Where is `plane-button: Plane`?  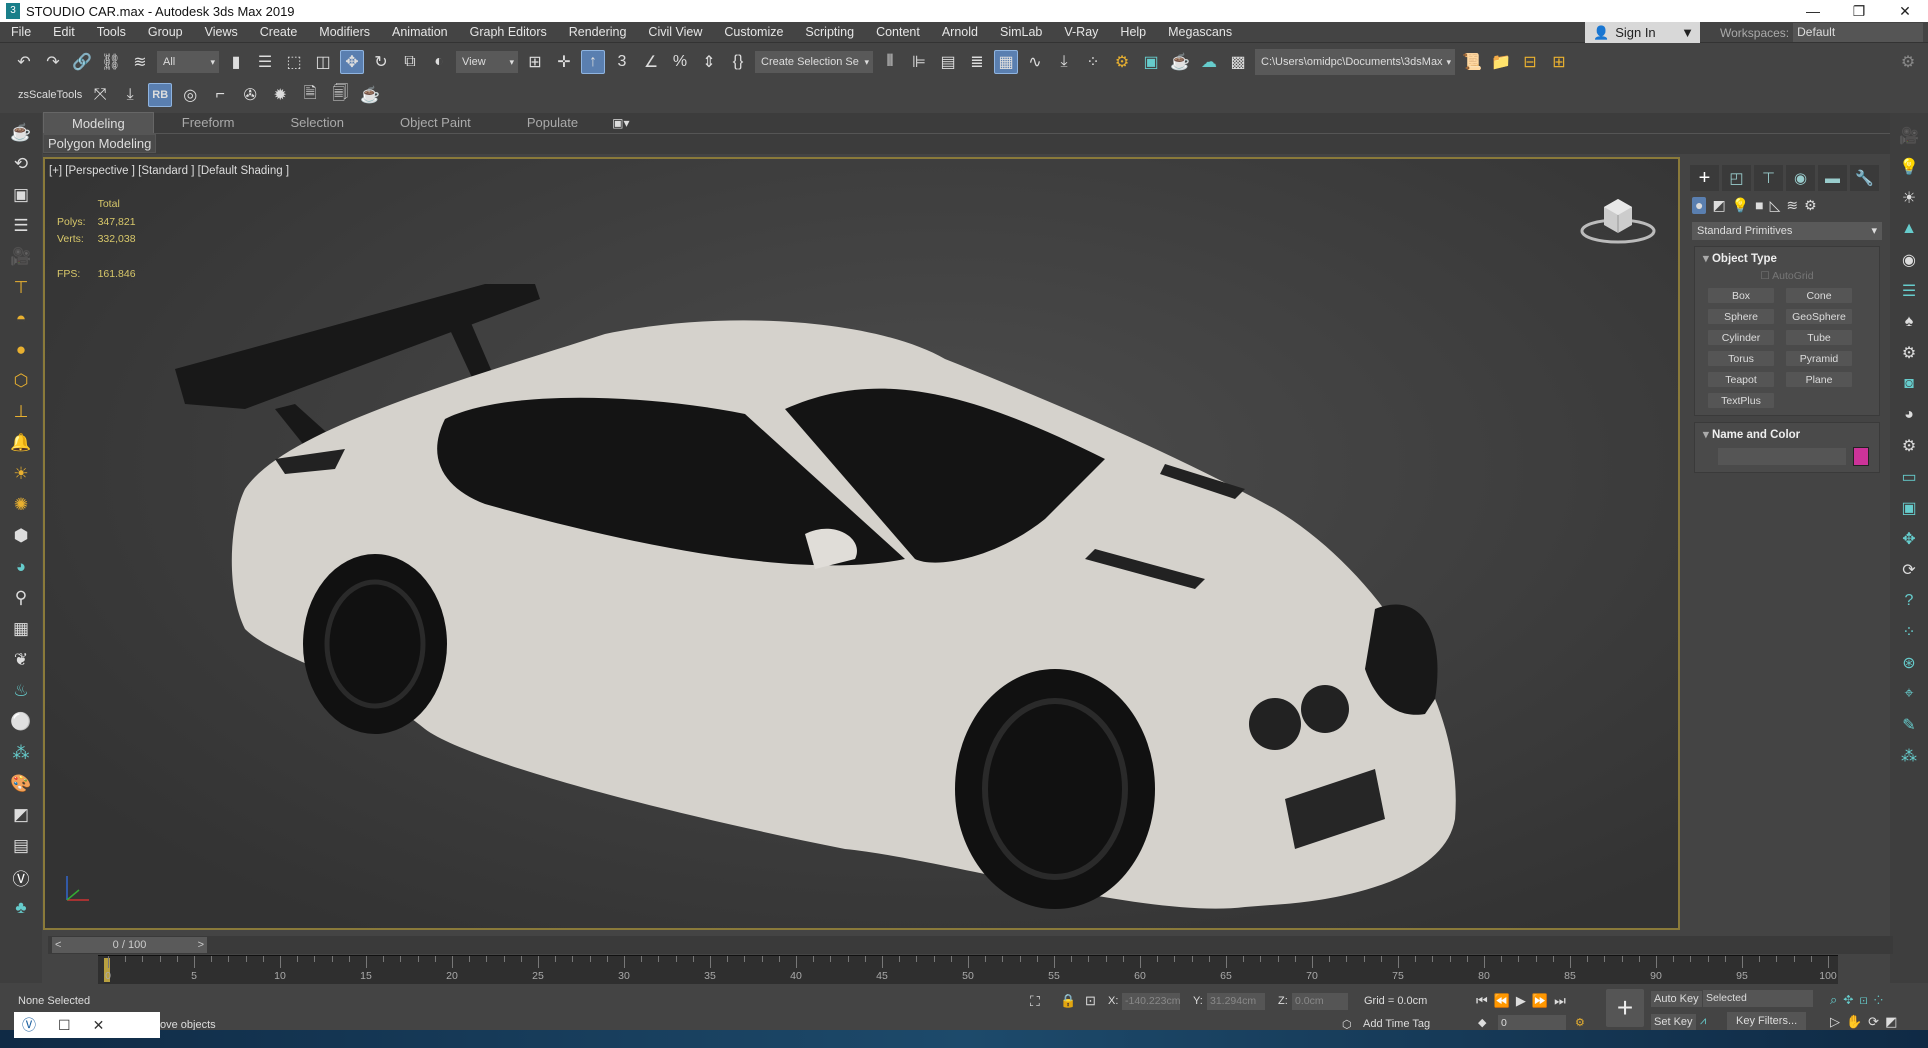
plane-button: Plane is located at coordinates (1819, 379).